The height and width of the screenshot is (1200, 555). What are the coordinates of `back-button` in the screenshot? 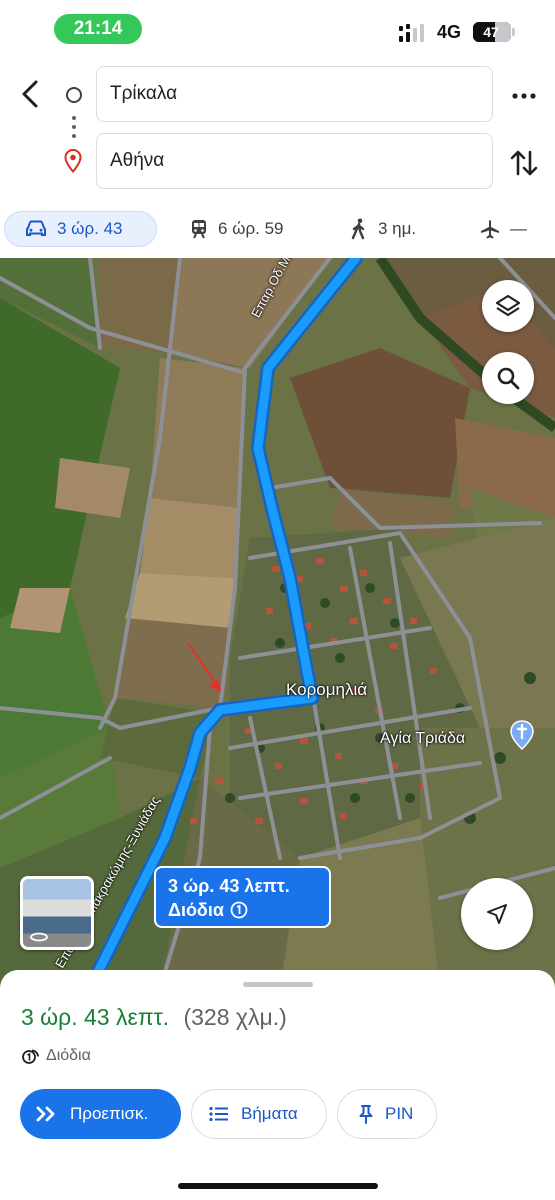 It's located at (30, 94).